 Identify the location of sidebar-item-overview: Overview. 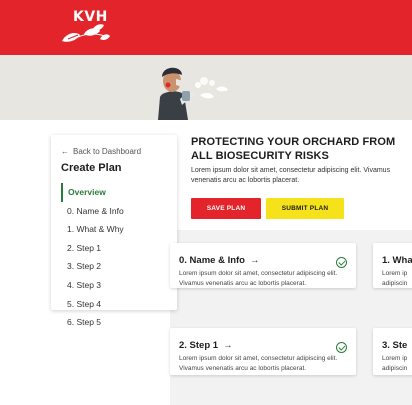
(114, 192).